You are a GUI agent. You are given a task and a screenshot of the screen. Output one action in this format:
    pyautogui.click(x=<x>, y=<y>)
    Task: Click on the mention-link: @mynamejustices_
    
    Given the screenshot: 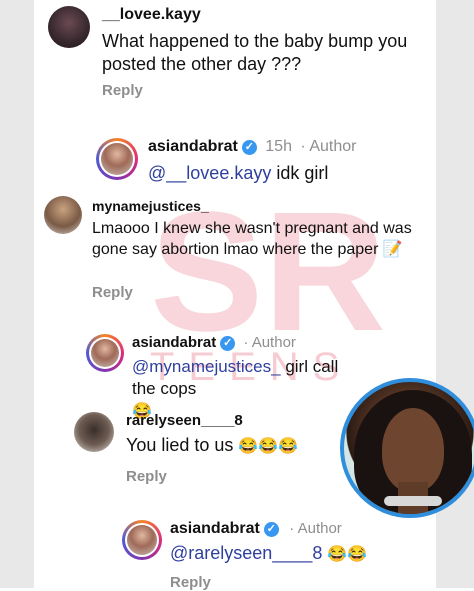 What is the action you would take?
    pyautogui.click(x=206, y=366)
    